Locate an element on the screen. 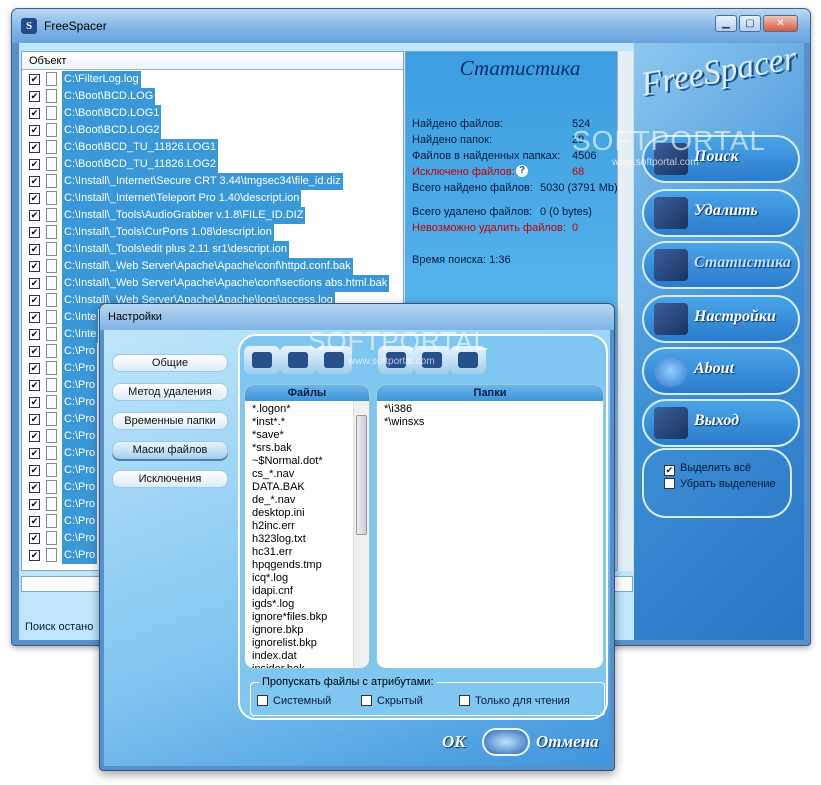 The height and width of the screenshot is (785, 821). tab-exclusions: Исключения is located at coordinates (170, 479).